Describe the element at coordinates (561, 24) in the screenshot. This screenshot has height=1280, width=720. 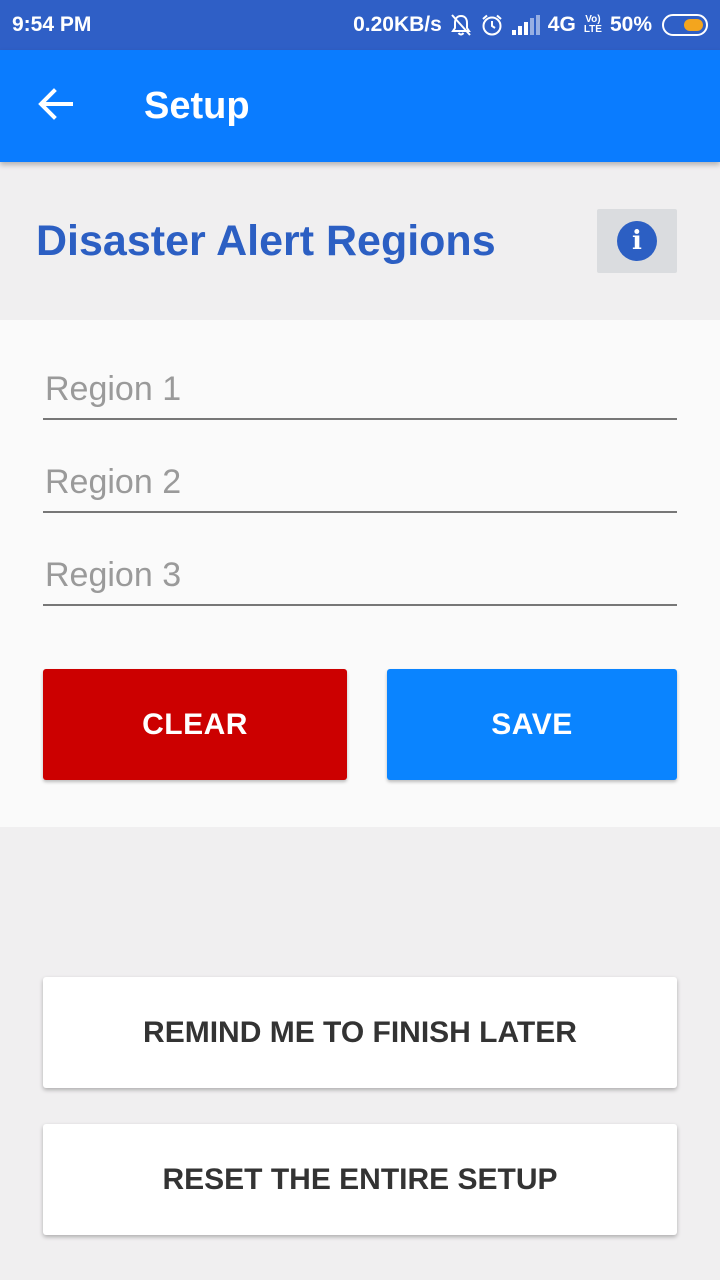
I see `network-type: 4G` at that location.